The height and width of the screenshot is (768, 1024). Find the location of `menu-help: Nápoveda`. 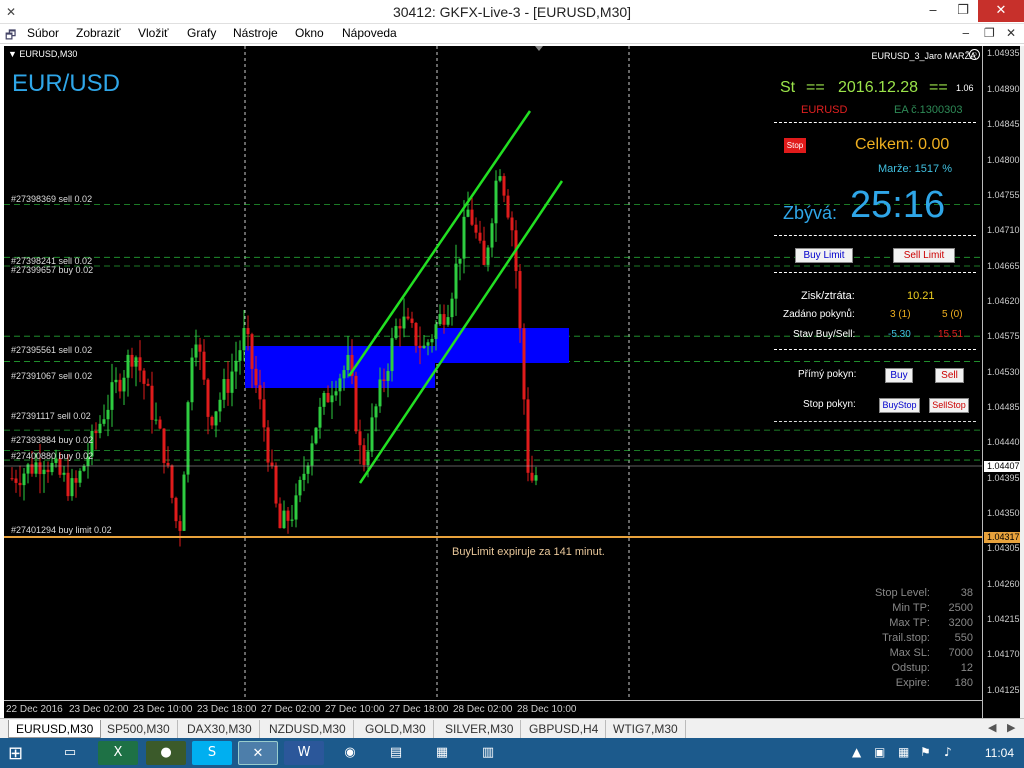

menu-help: Nápoveda is located at coordinates (369, 33).